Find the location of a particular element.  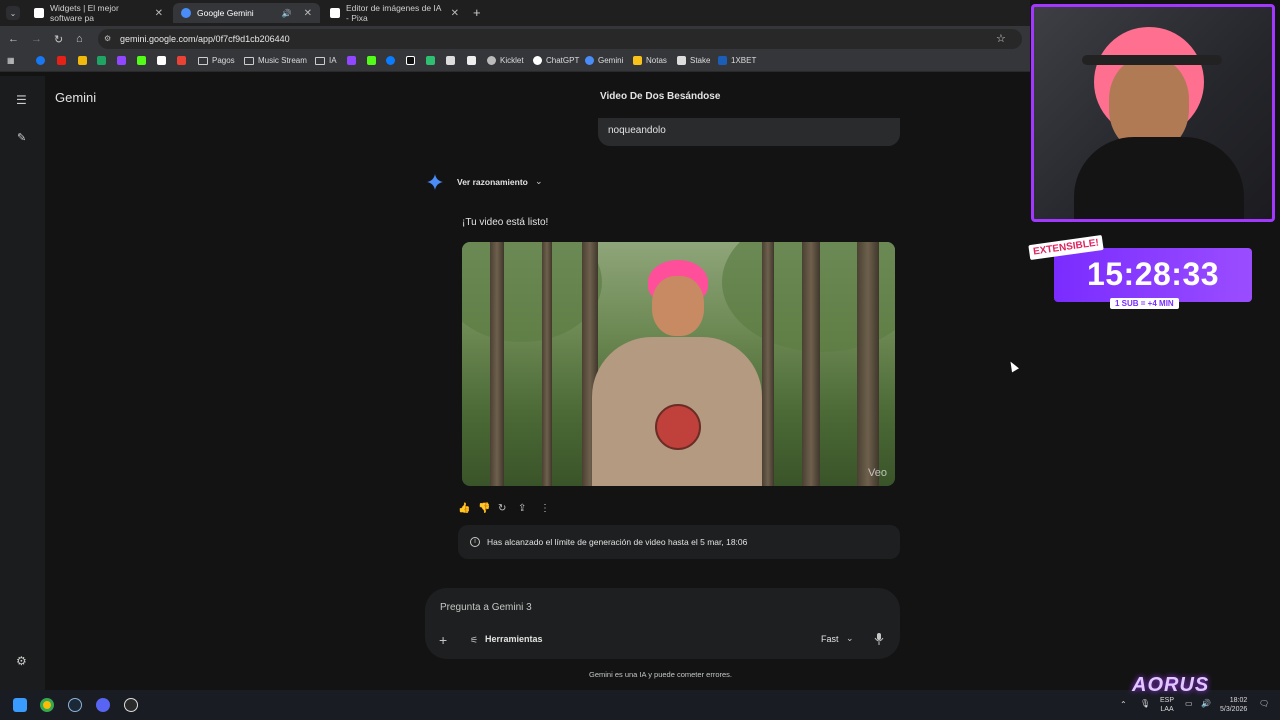

bookmark-1xbet: 1XBET is located at coordinates (737, 60).